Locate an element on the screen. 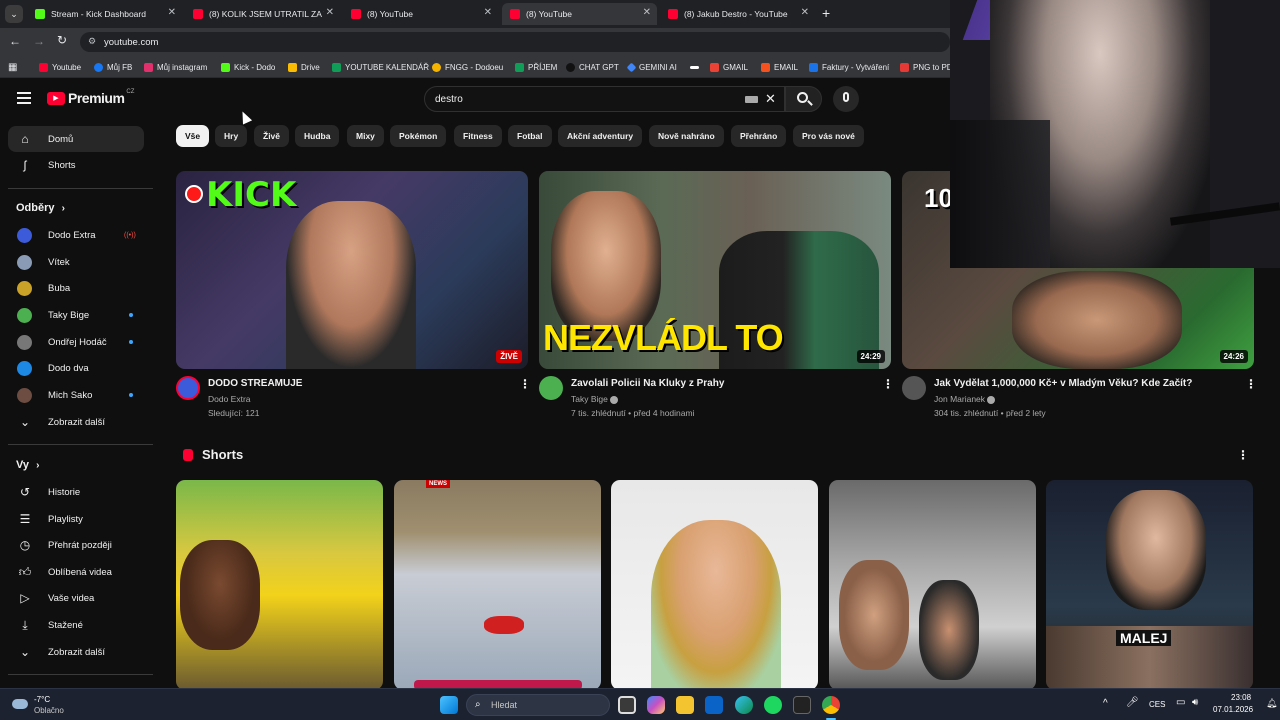 The width and height of the screenshot is (1280, 720). notification-icon: 🔔︎ is located at coordinates (1271, 703).